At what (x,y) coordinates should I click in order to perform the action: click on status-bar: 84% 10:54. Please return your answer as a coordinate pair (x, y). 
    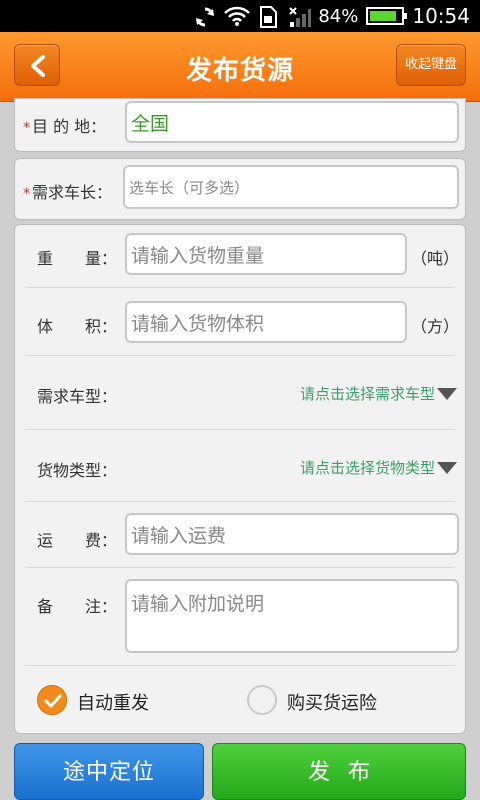
    Looking at the image, I should click on (240, 16).